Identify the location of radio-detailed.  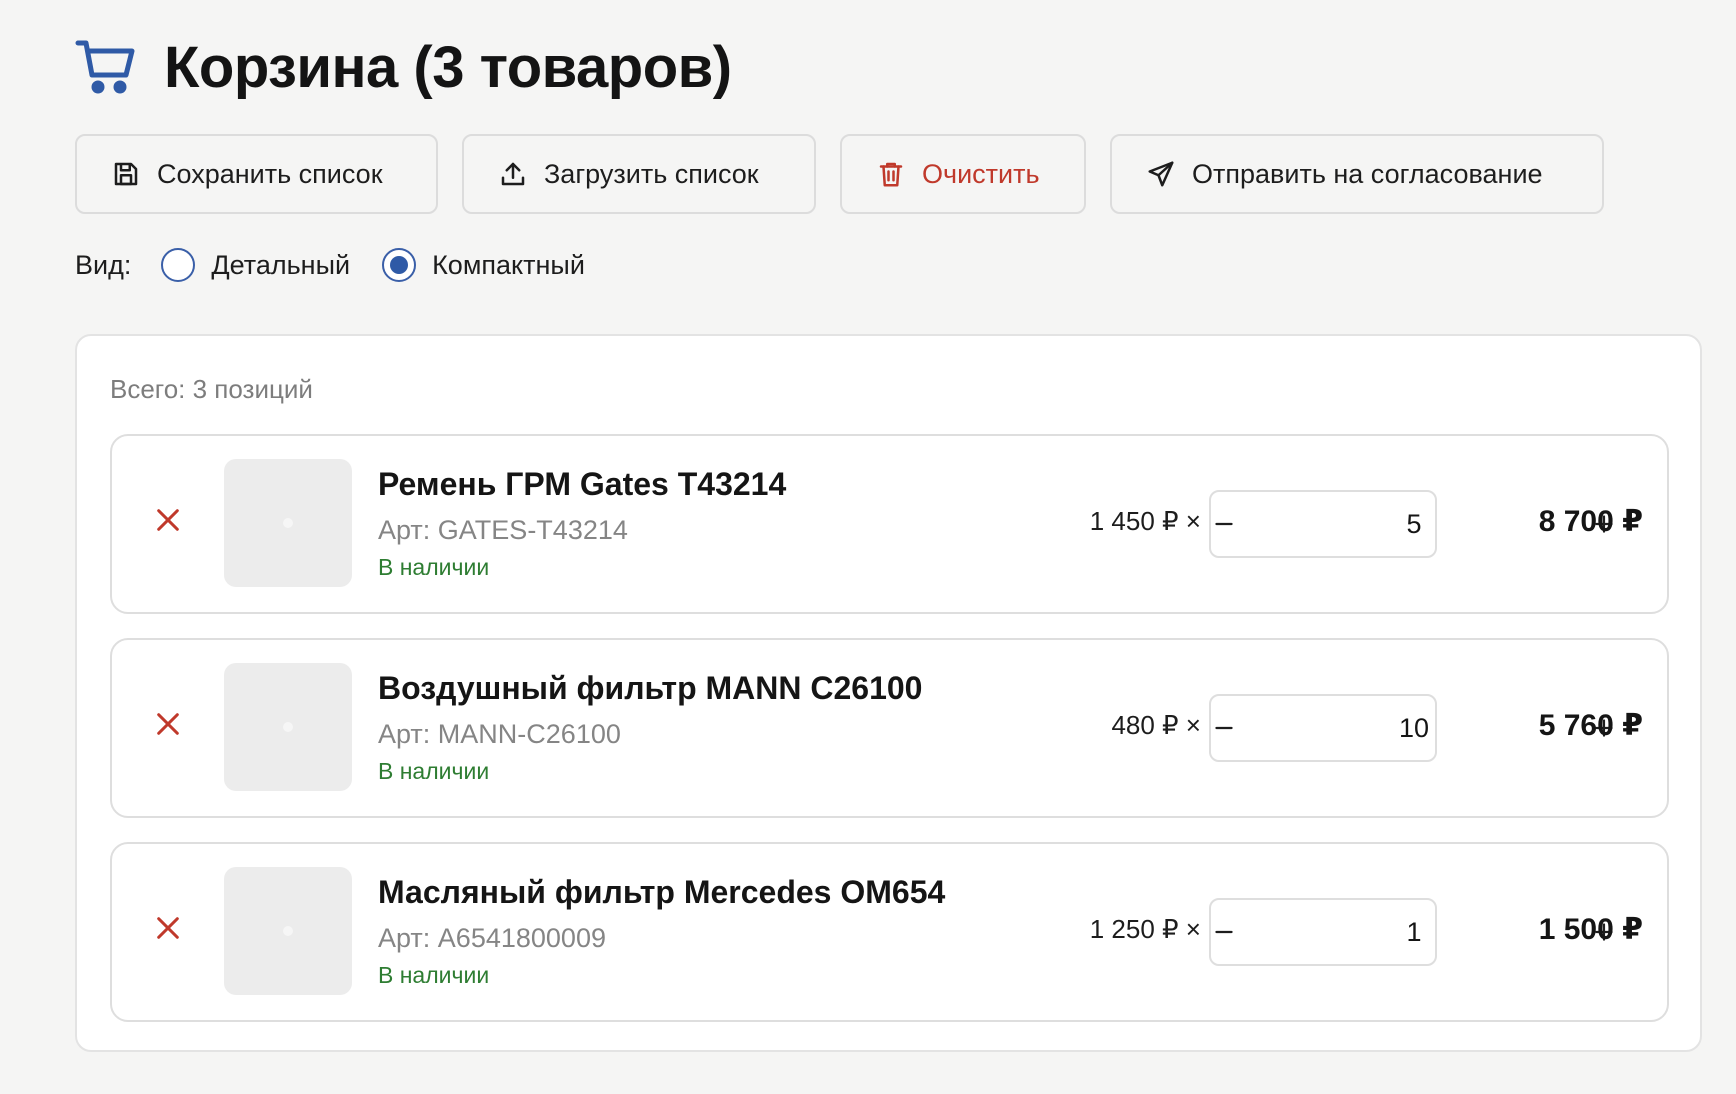
(178, 265).